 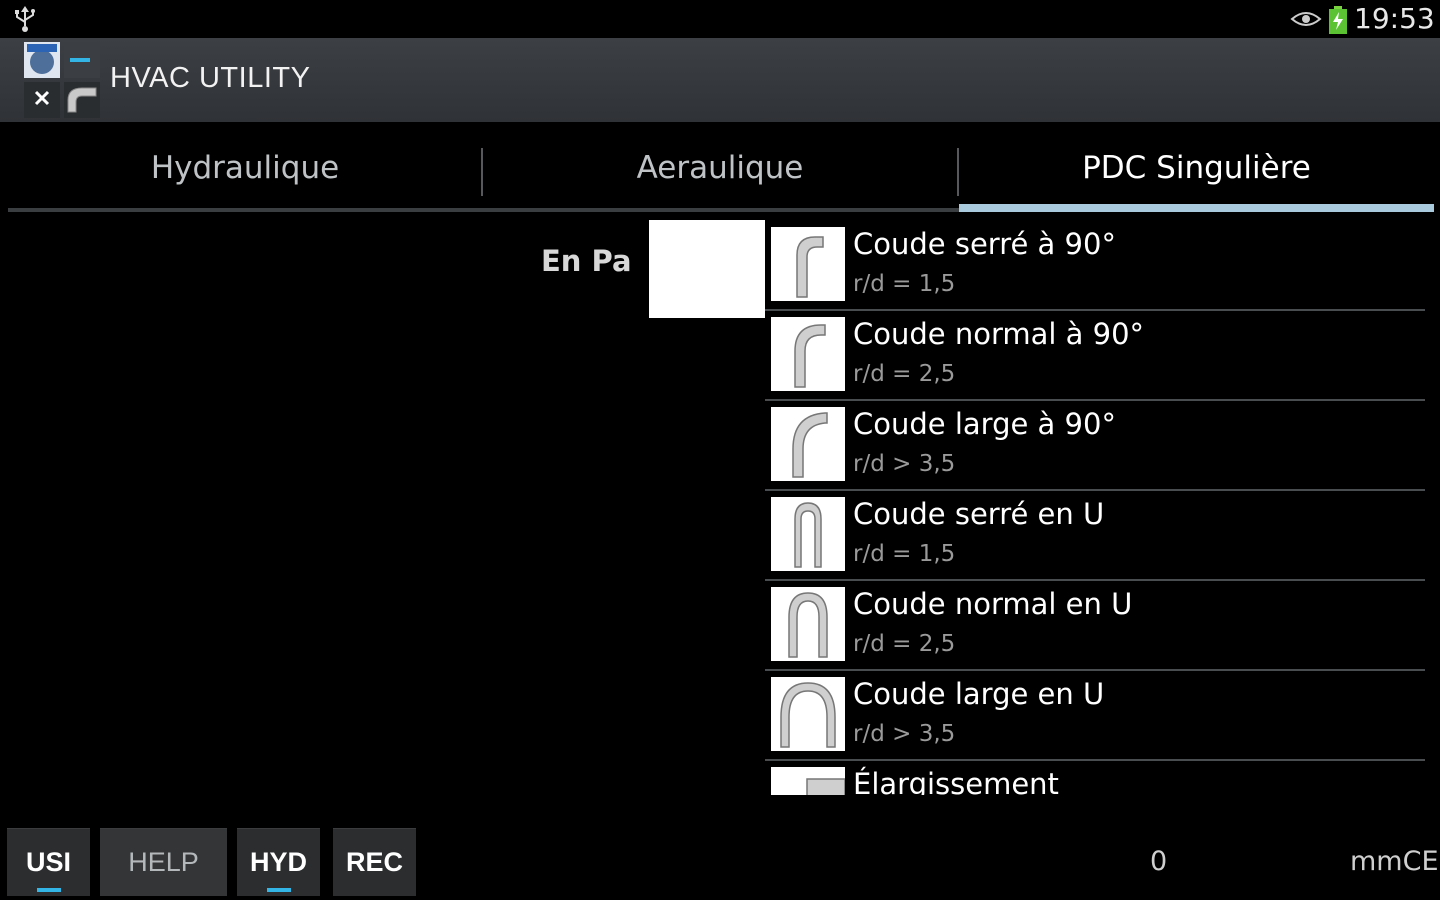 What do you see at coordinates (808, 624) in the screenshot?
I see `normal-u-bend-icon` at bounding box center [808, 624].